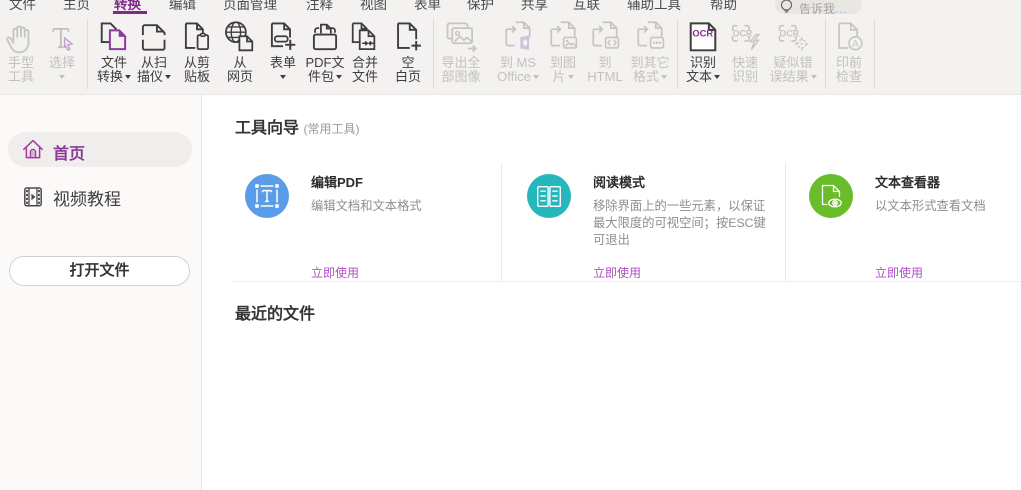 This screenshot has width=1021, height=490. Describe the element at coordinates (855, 44) in the screenshot. I see `svg-text: A` at that location.